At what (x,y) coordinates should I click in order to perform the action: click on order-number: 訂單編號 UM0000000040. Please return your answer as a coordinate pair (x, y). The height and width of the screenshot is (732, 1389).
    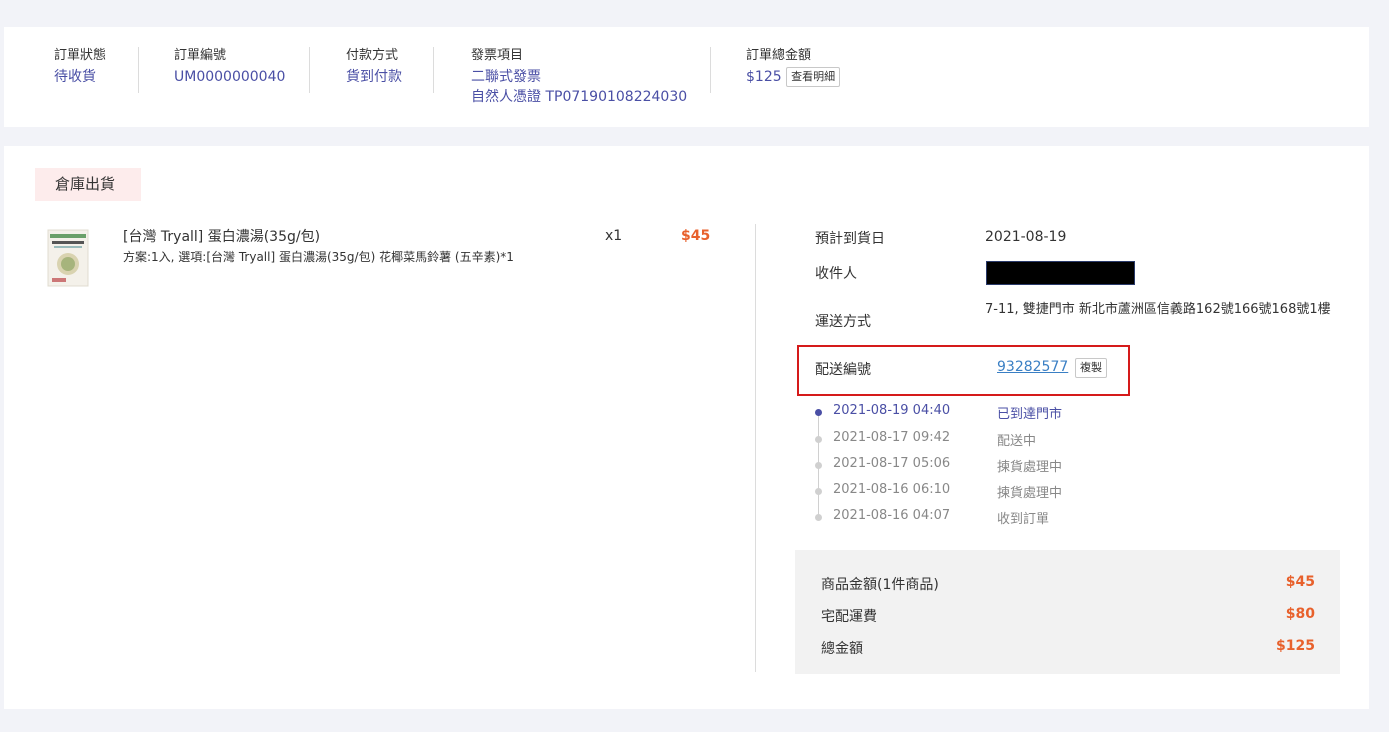
    Looking at the image, I should click on (229, 67).